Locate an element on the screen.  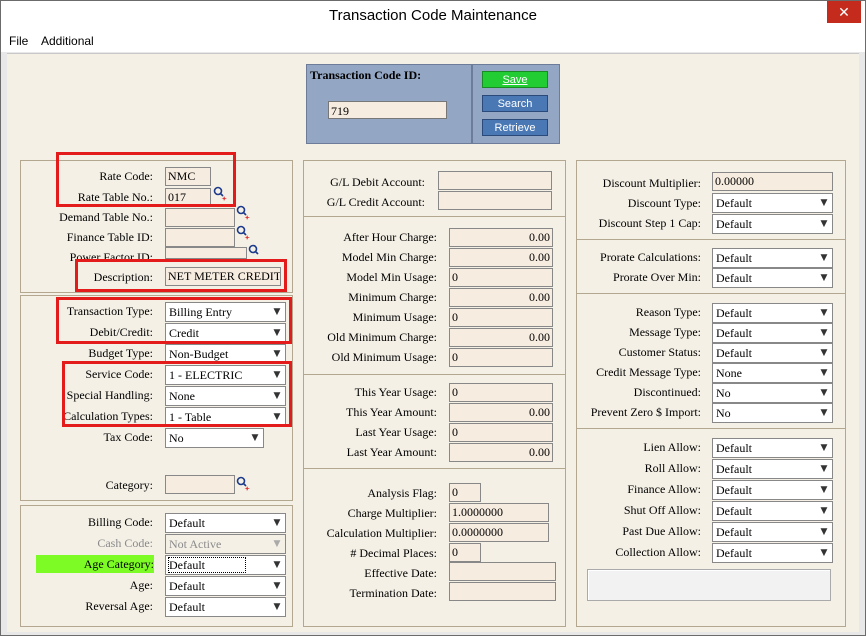
reason-type-label: Reason Type: is located at coordinates (668, 312).